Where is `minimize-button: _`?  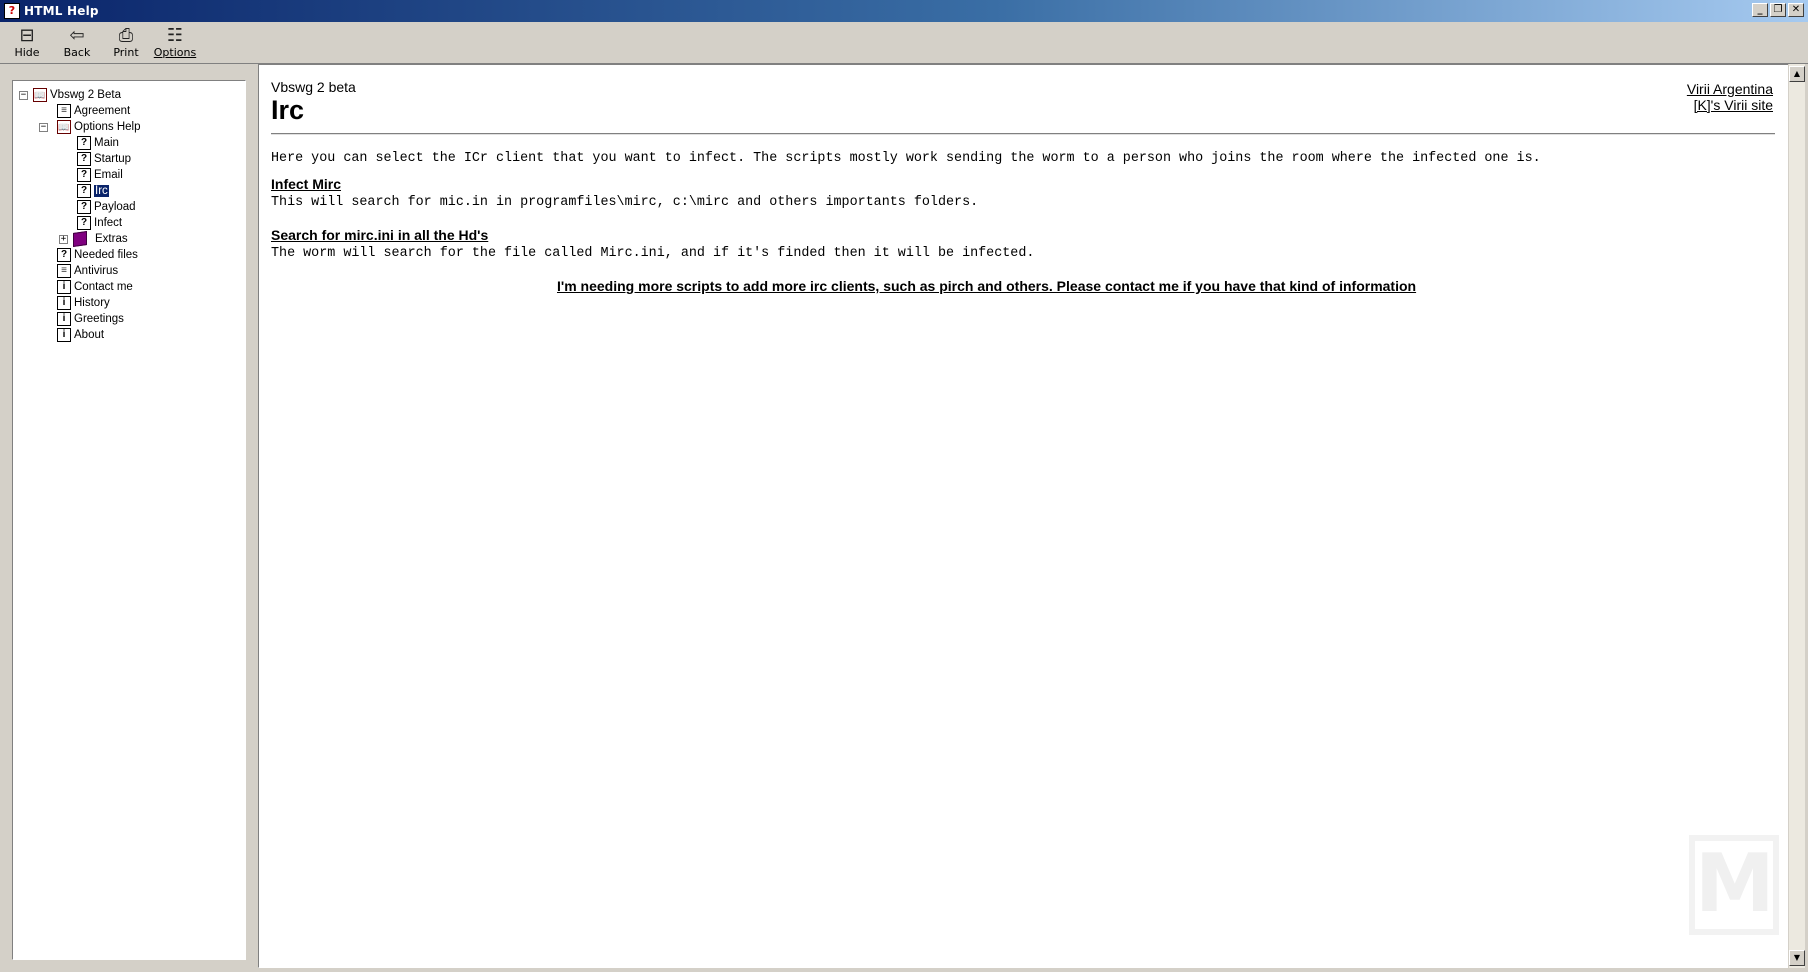 minimize-button: _ is located at coordinates (1760, 10).